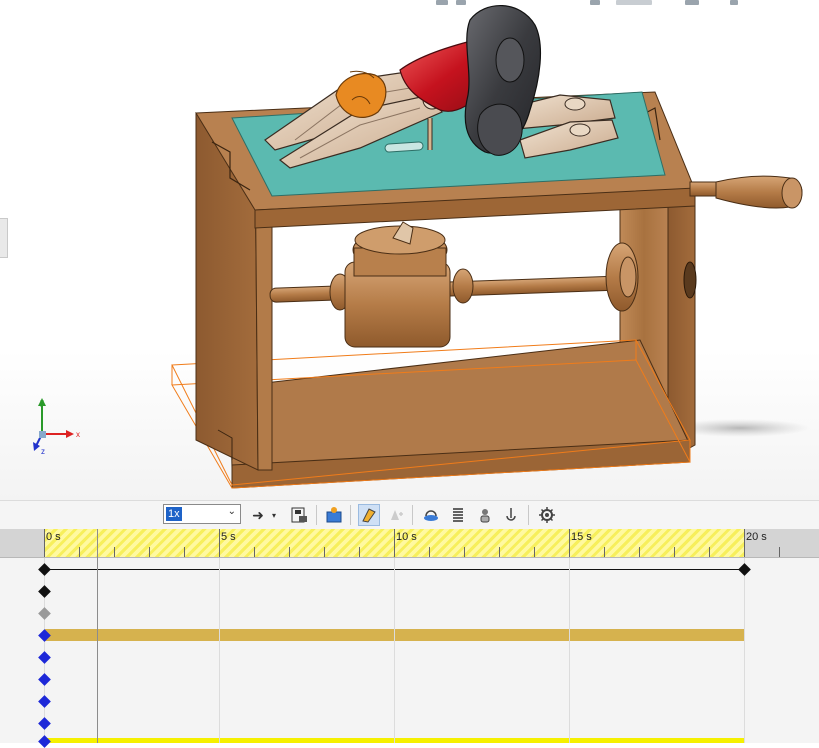 This screenshot has width=819, height=748. Describe the element at coordinates (756, 537) in the screenshot. I see `ruler-tick-label: 20 s` at that location.